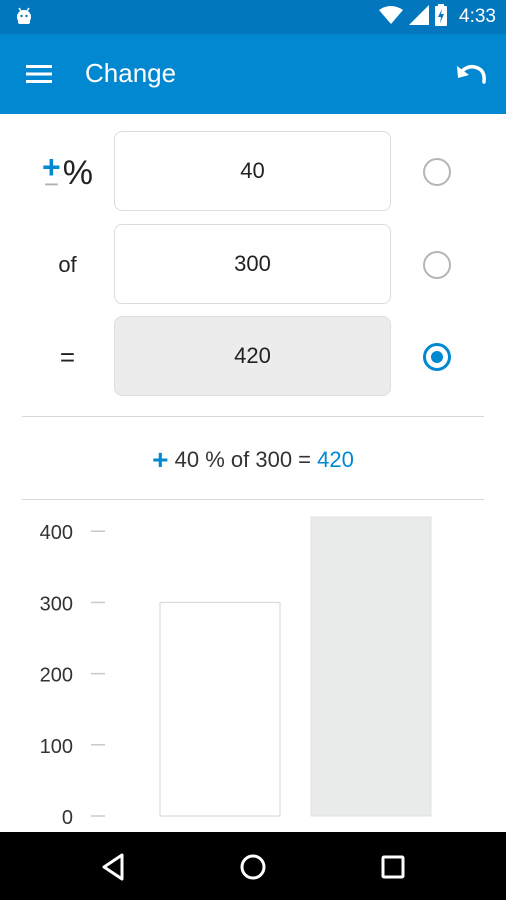  I want to click on result-input: 420, so click(252, 356).